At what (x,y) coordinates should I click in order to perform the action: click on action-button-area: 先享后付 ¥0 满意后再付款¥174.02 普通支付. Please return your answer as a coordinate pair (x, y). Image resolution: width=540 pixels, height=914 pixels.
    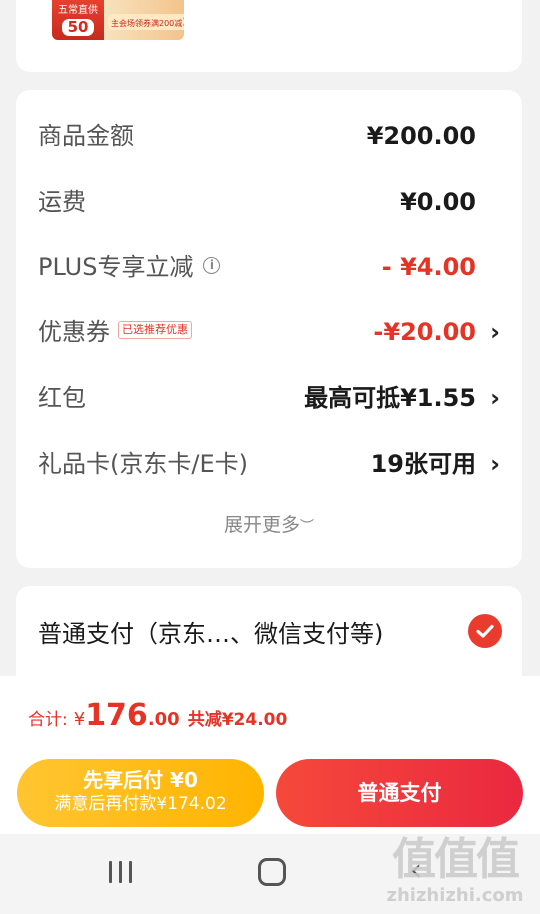
    Looking at the image, I should click on (270, 793).